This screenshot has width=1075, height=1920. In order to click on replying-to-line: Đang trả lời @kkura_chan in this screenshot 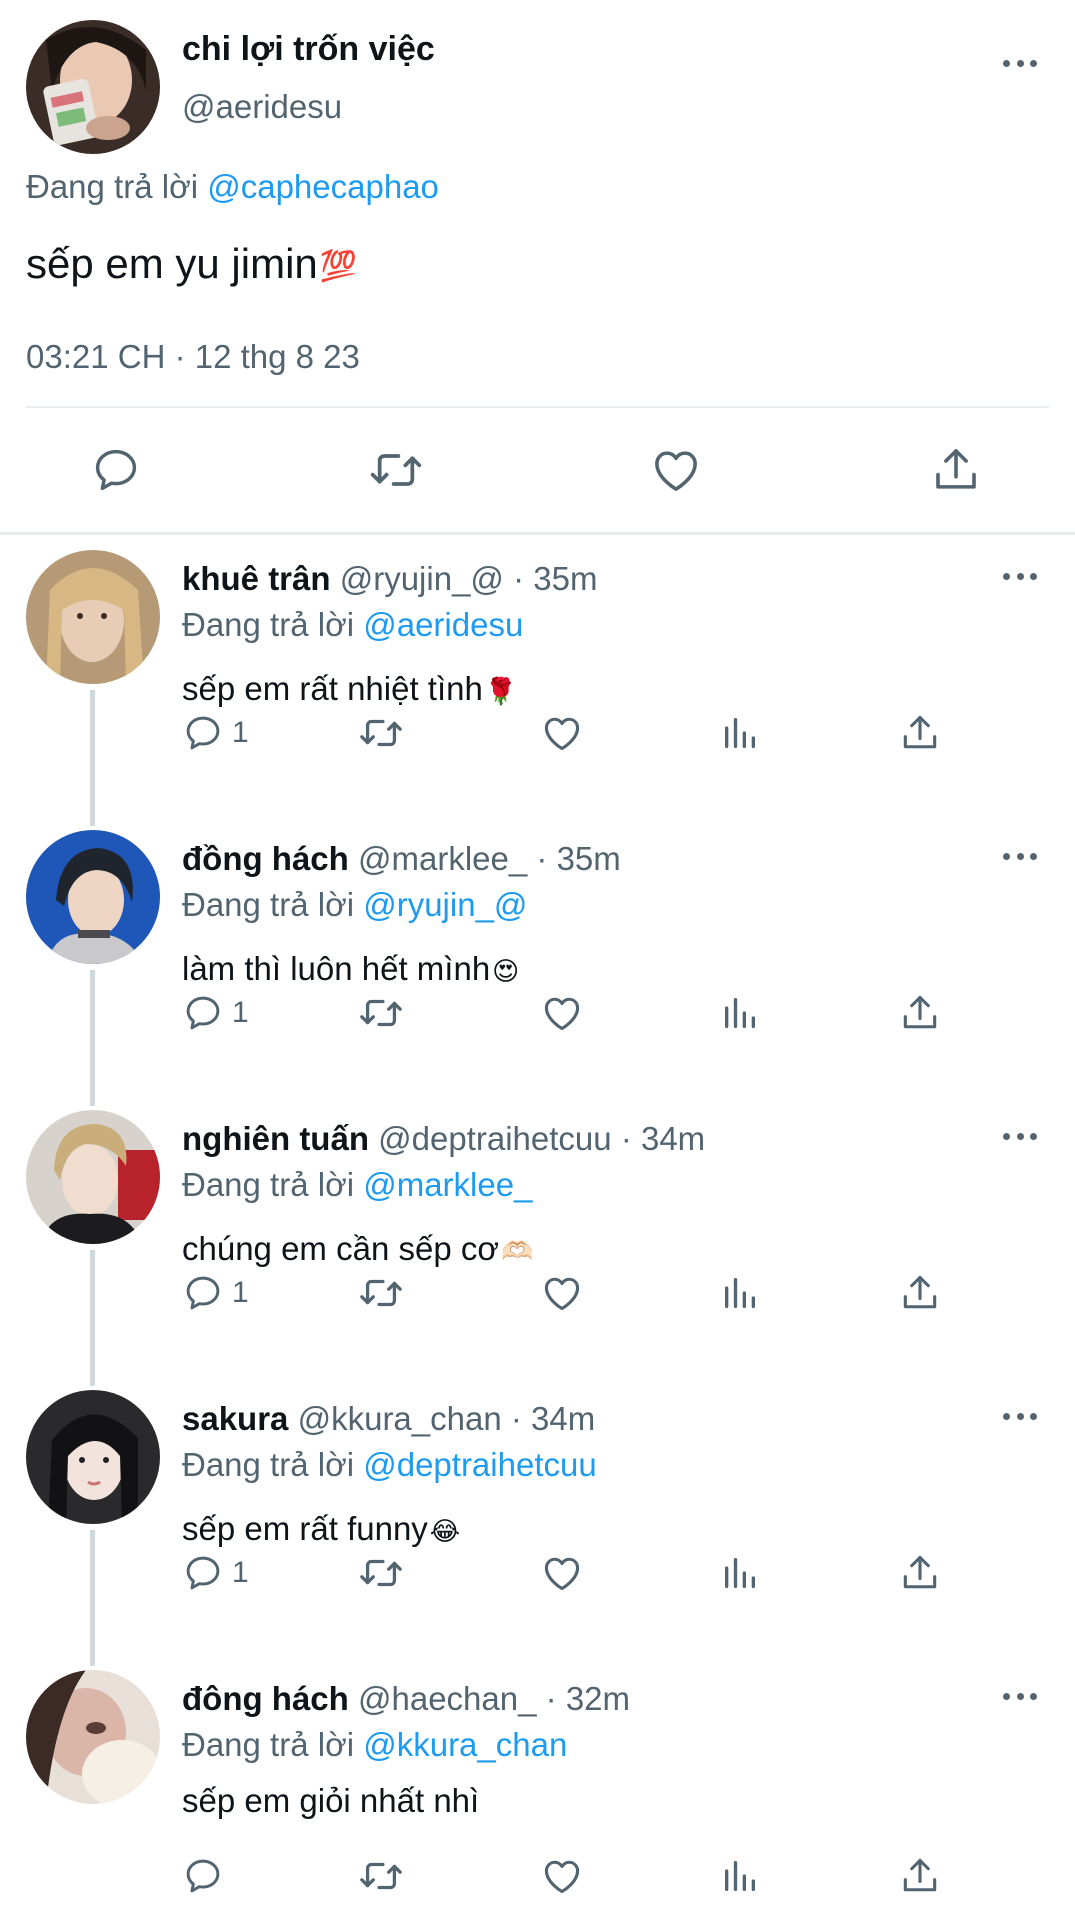, I will do `click(374, 1745)`.